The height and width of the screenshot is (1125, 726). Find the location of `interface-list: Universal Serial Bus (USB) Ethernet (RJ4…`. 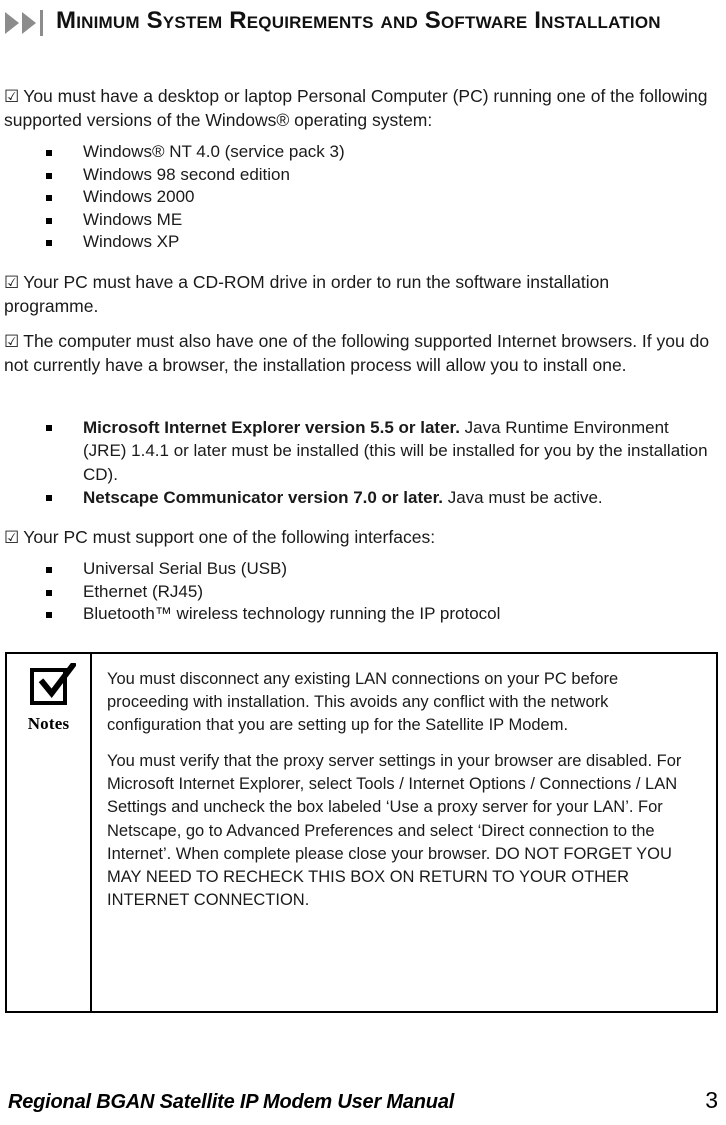

interface-list: Universal Serial Bus (USB) Ethernet (RJ4… is located at coordinates (350, 592).